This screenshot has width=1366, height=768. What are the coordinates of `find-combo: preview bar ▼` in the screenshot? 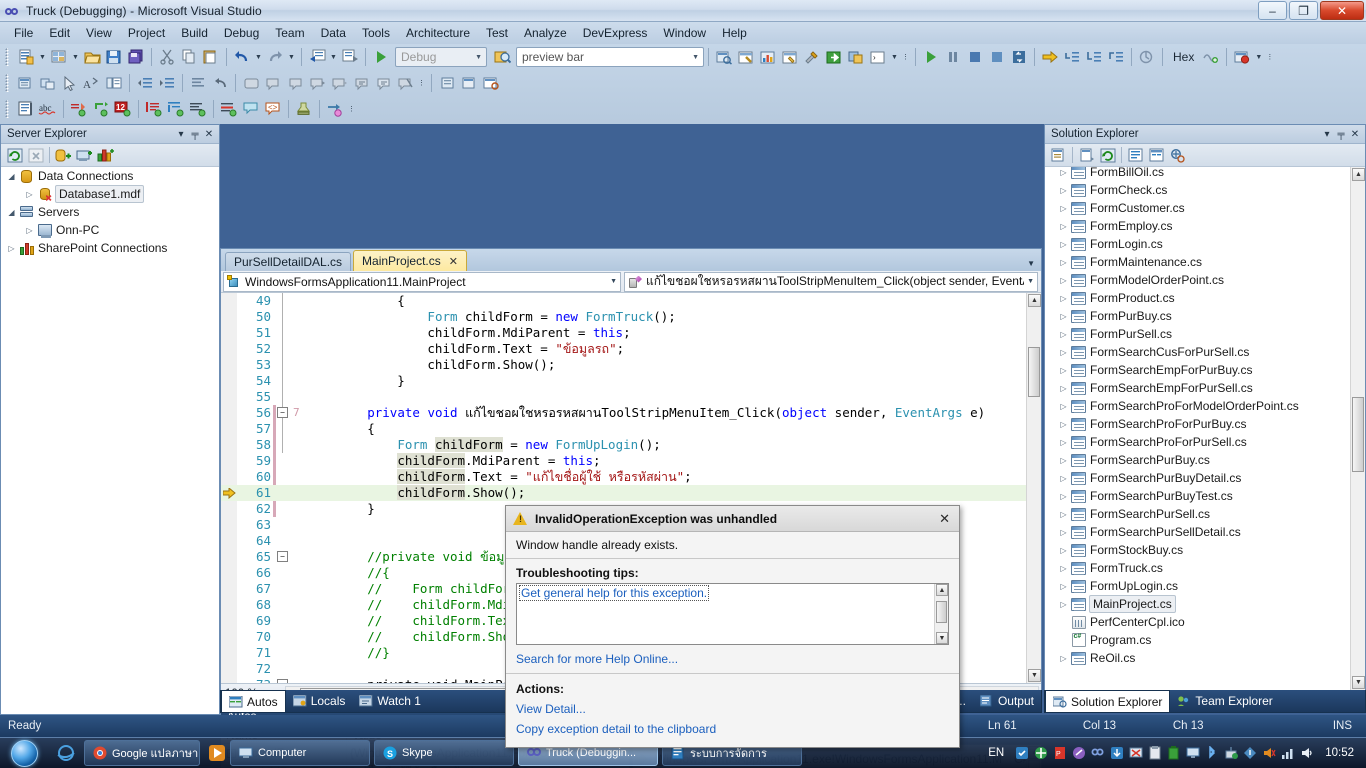 It's located at (610, 57).